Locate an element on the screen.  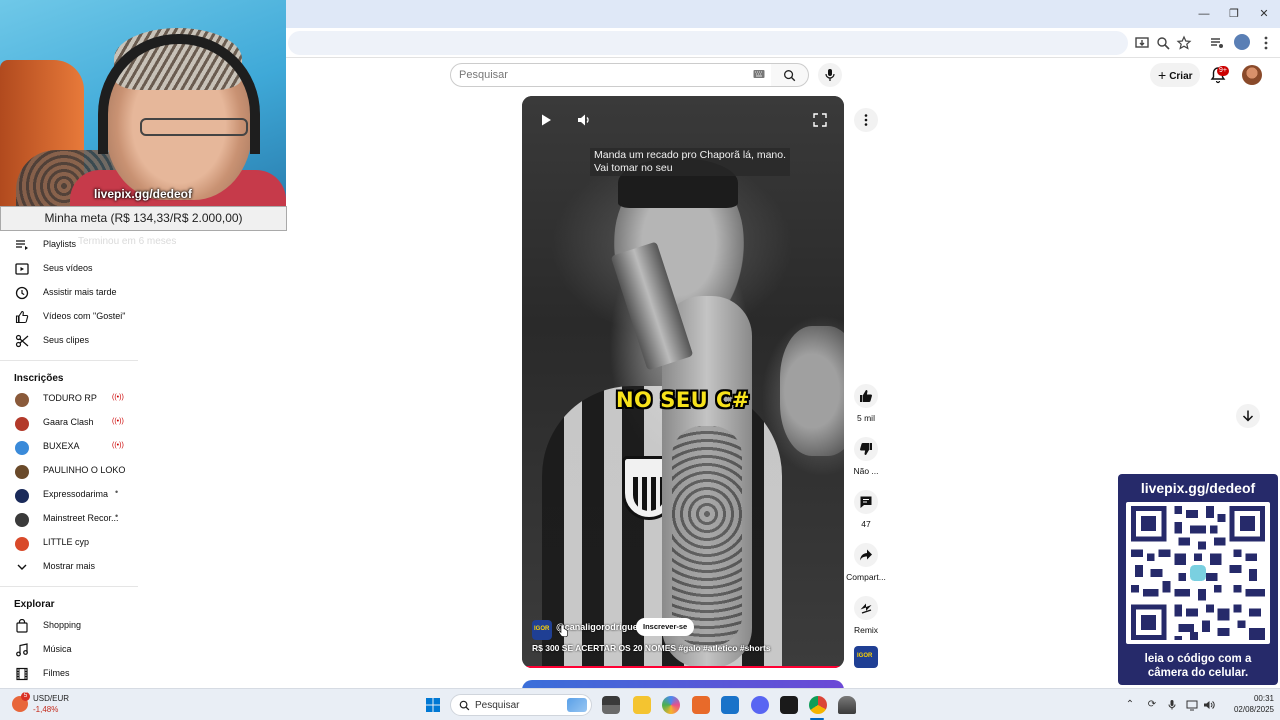
restore-button: ❐ is located at coordinates (1234, 14).